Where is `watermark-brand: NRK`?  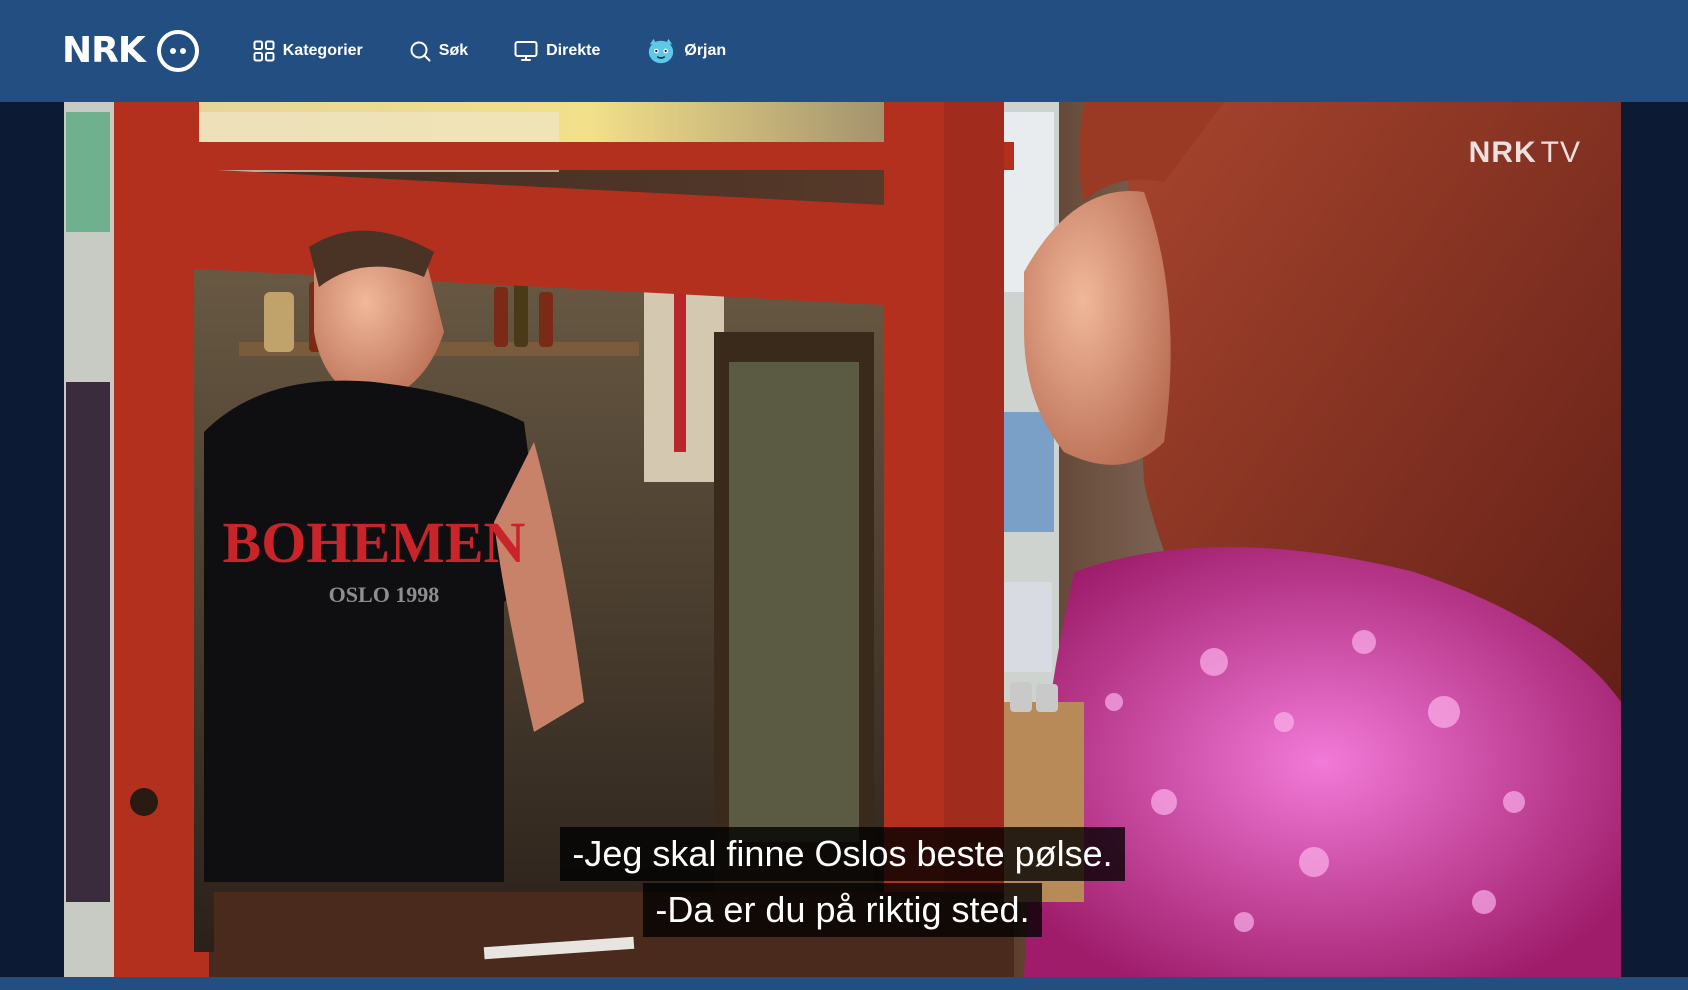
watermark-brand: NRK is located at coordinates (1502, 152).